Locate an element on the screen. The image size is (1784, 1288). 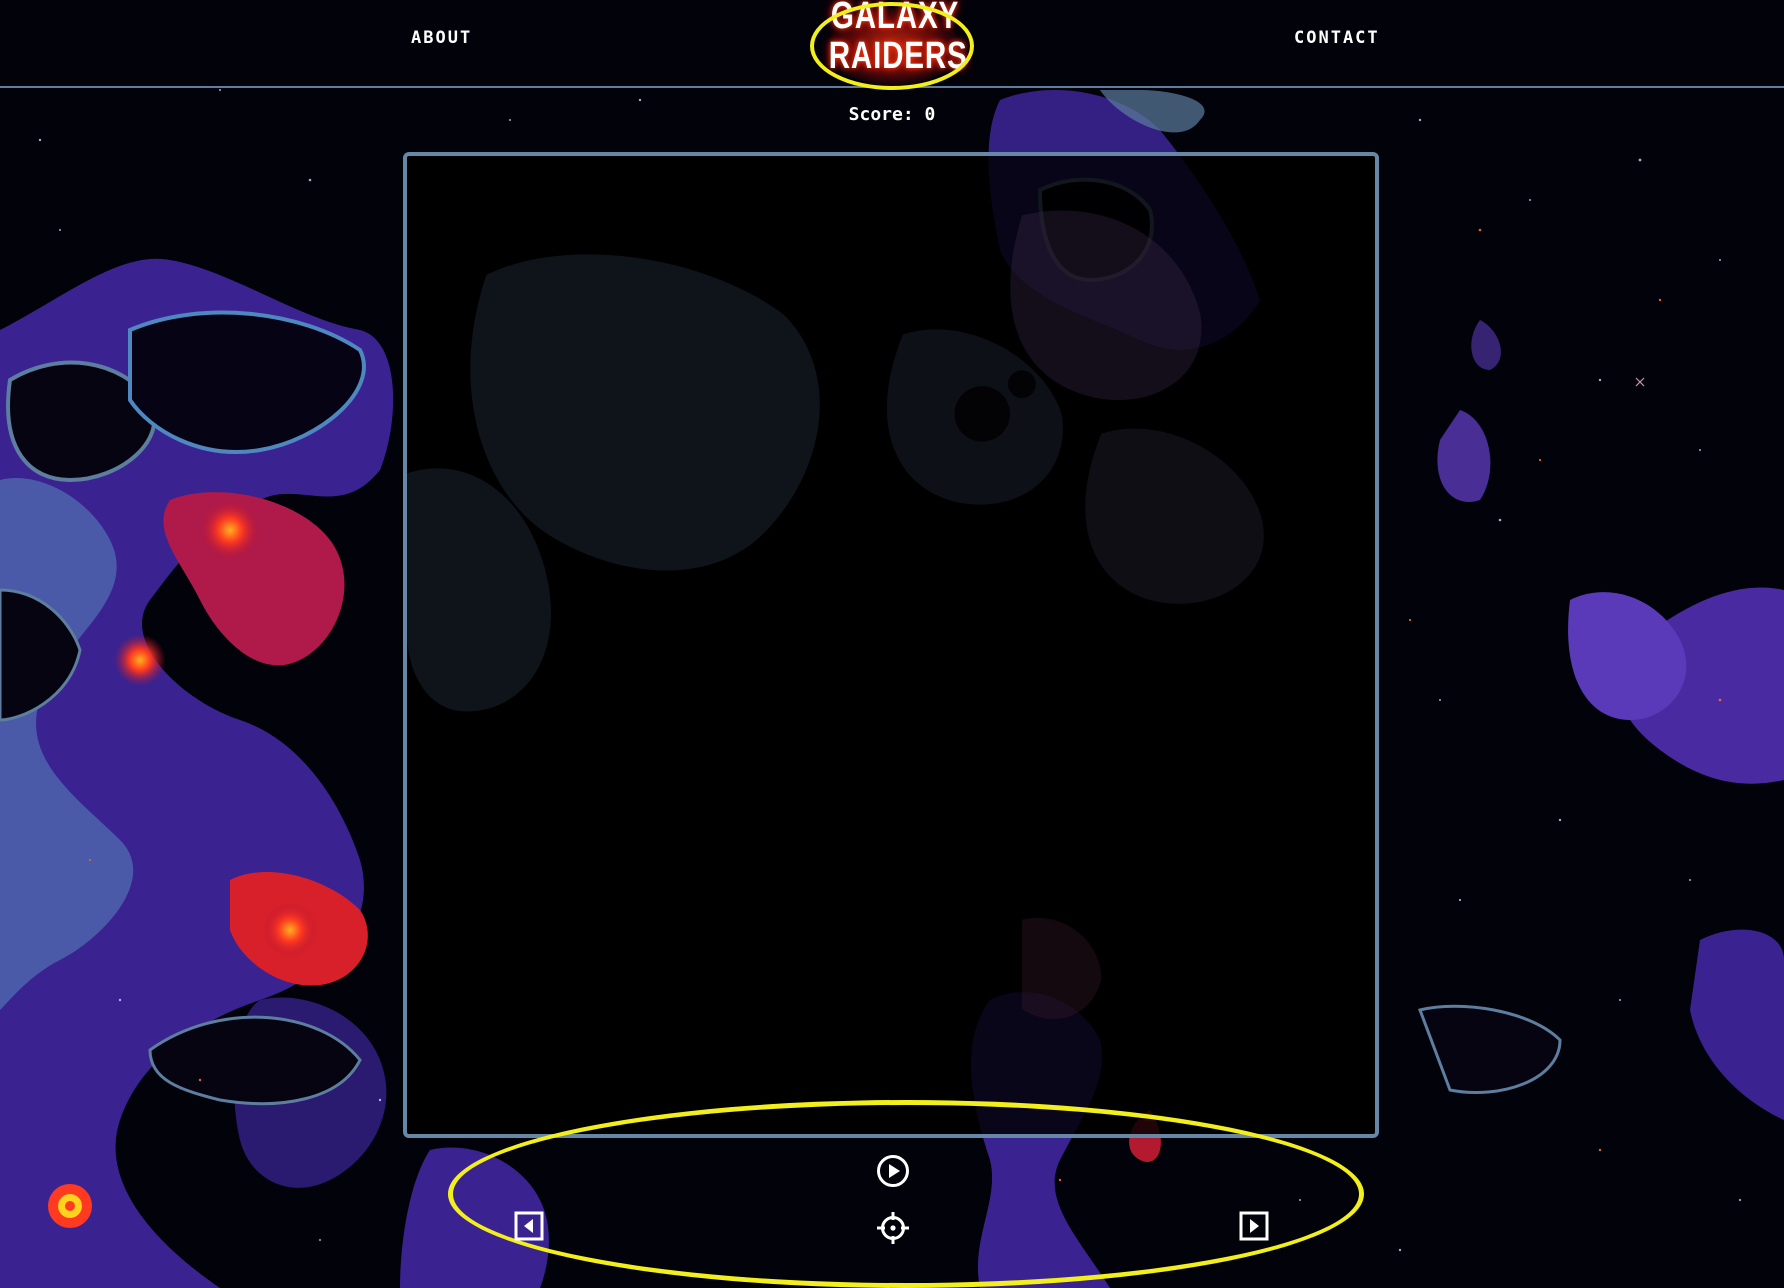
move-right-button is located at coordinates (1254, 1226).